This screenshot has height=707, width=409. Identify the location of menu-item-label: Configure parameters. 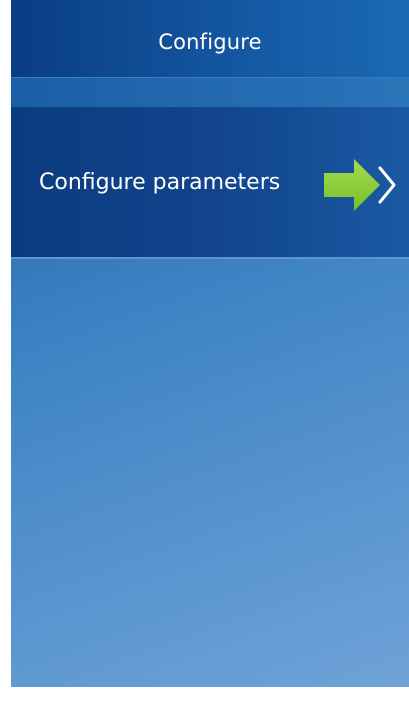
(160, 182).